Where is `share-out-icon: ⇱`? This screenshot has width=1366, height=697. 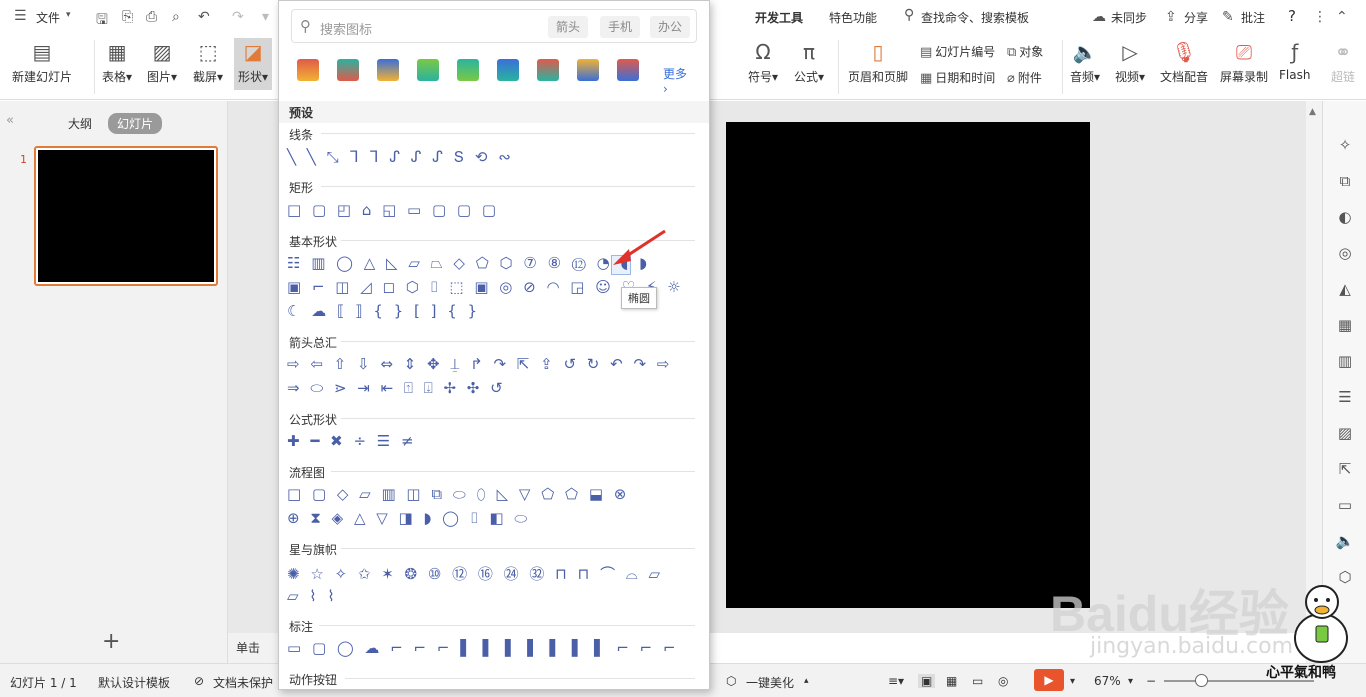
share-out-icon: ⇱ is located at coordinates (1345, 469).